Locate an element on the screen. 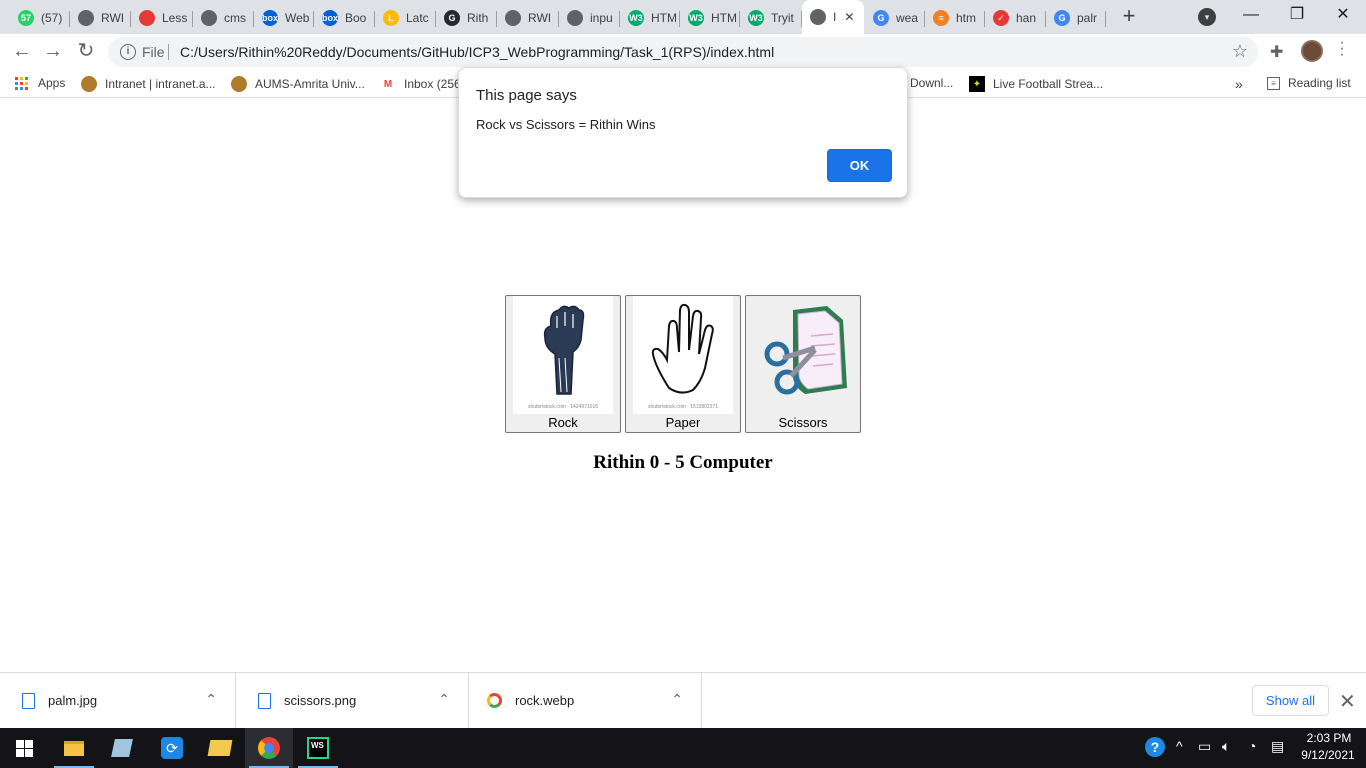 The width and height of the screenshot is (1366, 768). info-icon: i is located at coordinates (128, 52).